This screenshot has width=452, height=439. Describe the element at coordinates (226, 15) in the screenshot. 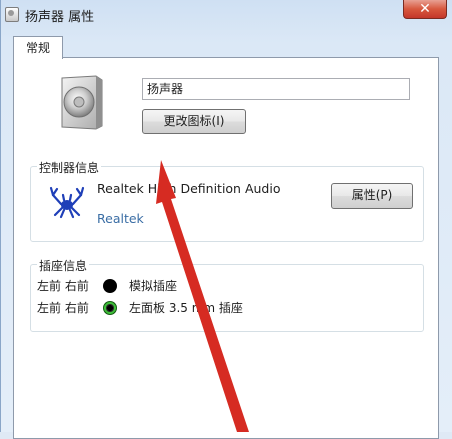

I see `title-bar: 扬声器 属性 ✕` at that location.